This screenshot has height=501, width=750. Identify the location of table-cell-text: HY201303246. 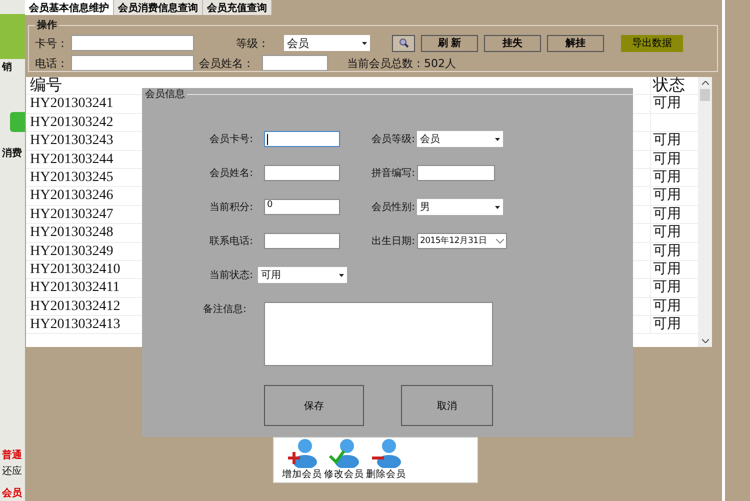
(71, 196).